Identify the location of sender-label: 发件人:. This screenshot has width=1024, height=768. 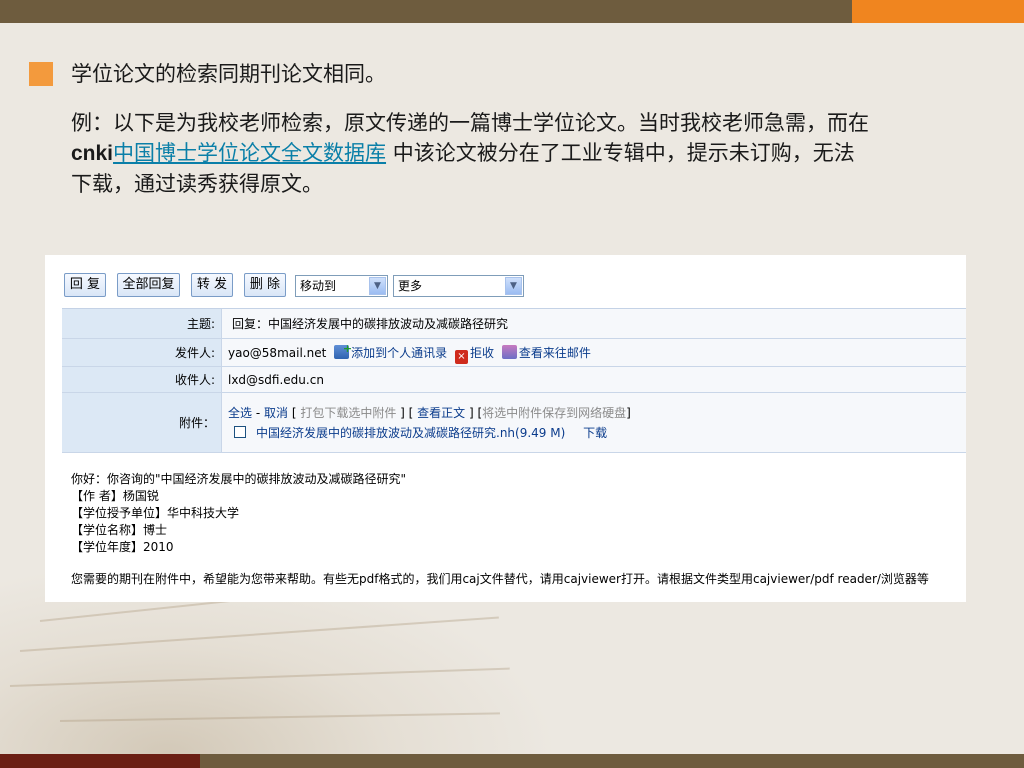
(142, 352).